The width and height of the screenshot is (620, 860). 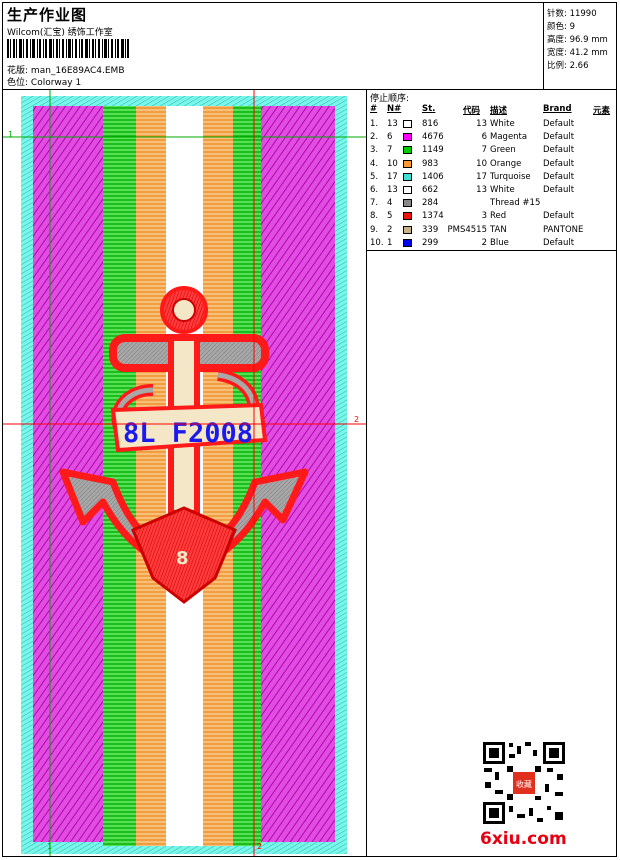 What do you see at coordinates (374, 109) in the screenshot?
I see `col-header-num: #` at bounding box center [374, 109].